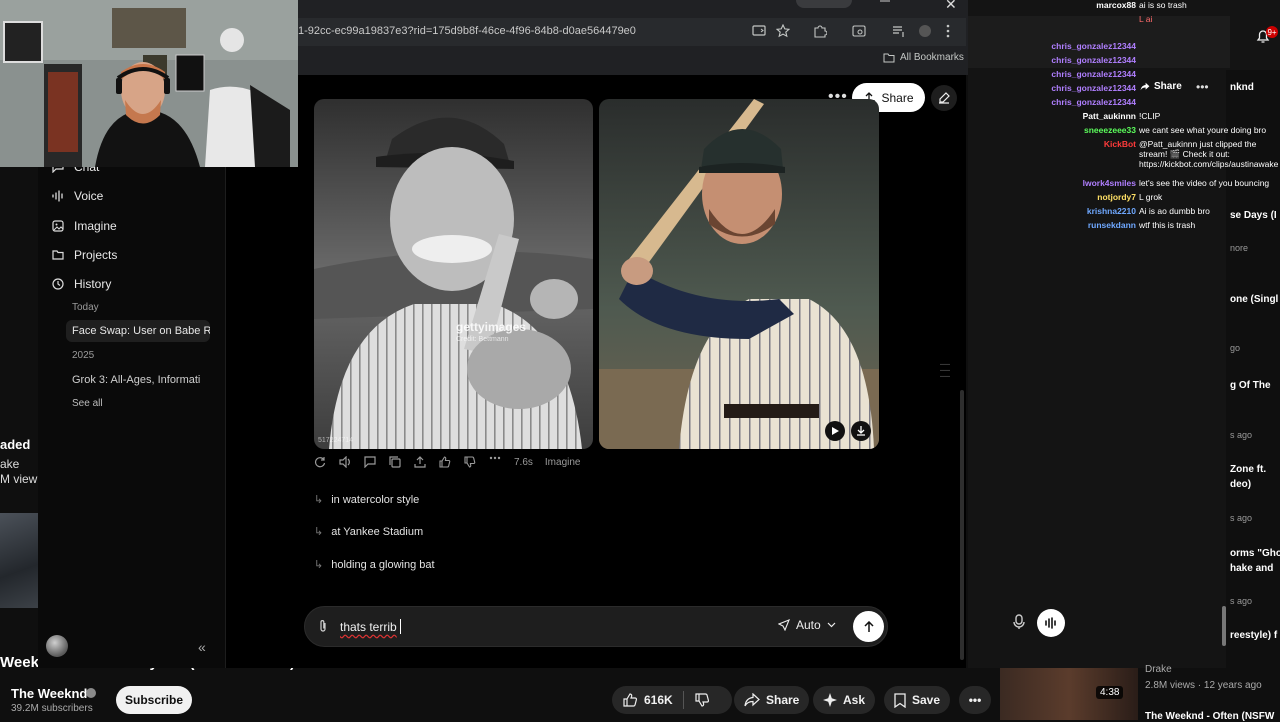 The width and height of the screenshot is (1280, 722). I want to click on rec-meta: nore, so click(1239, 248).